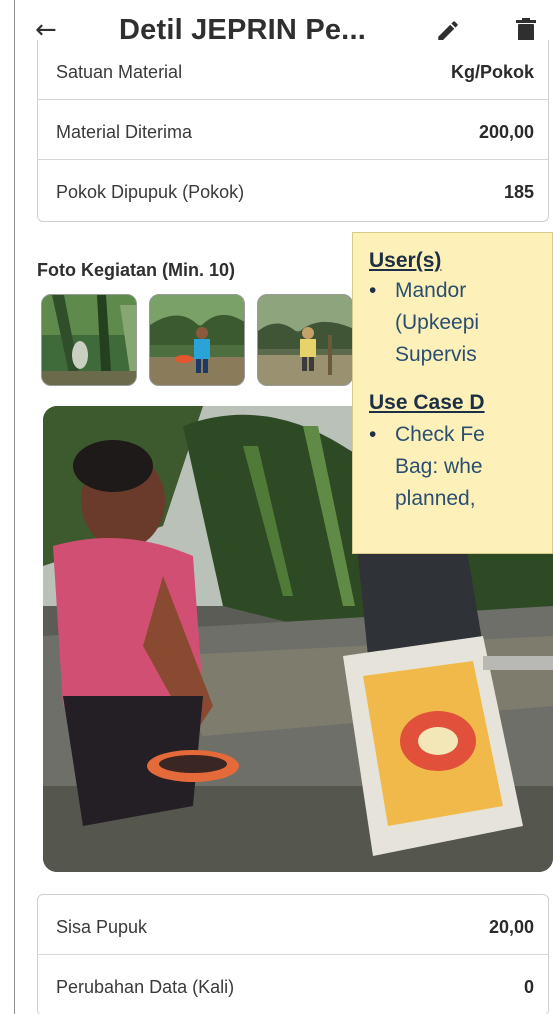  I want to click on detail-row: Perubahan Data (Kali) 0, so click(293, 984).